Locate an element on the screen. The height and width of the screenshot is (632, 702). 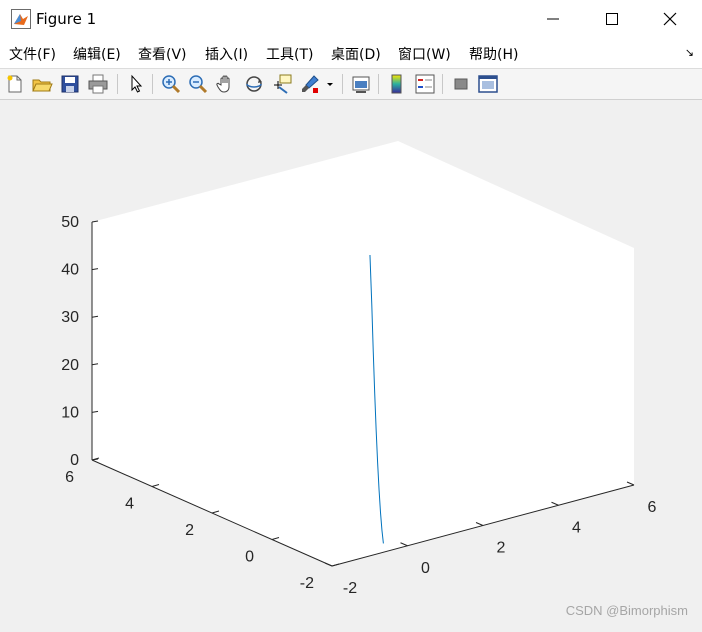
matlab-logo-icon is located at coordinates (21, 19).